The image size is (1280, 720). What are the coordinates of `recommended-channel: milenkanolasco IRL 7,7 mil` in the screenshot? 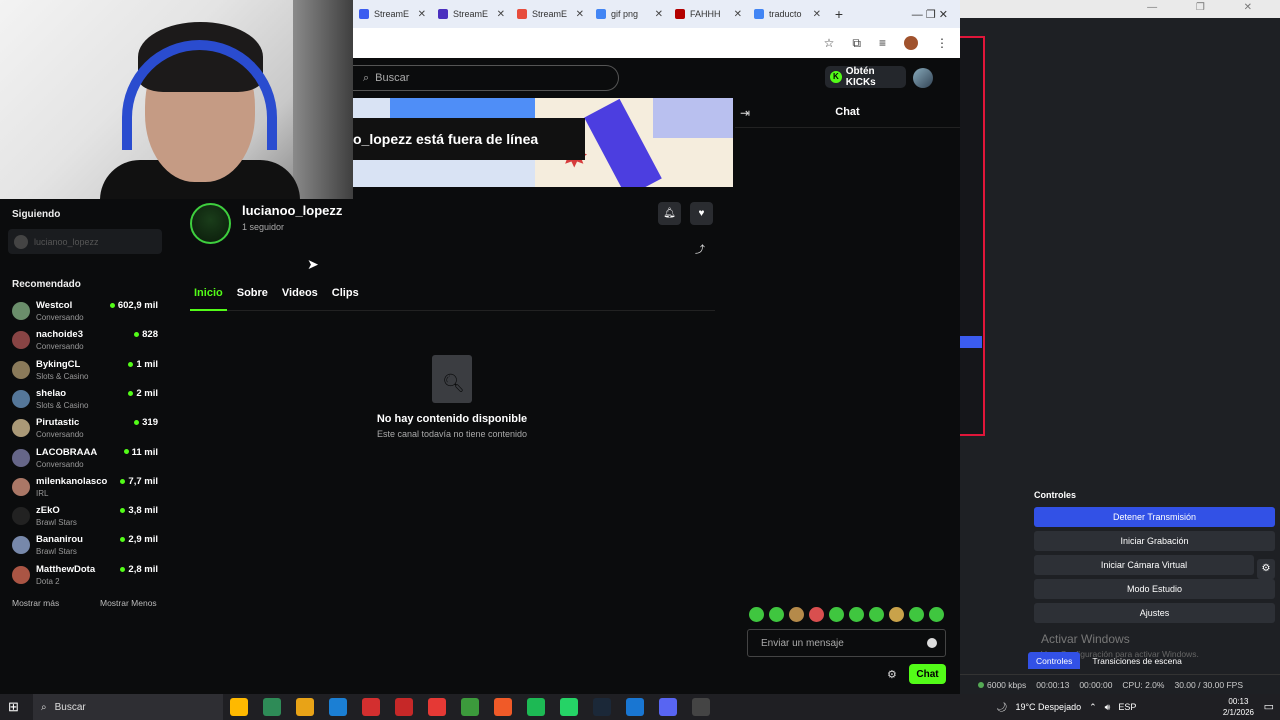 It's located at (87, 489).